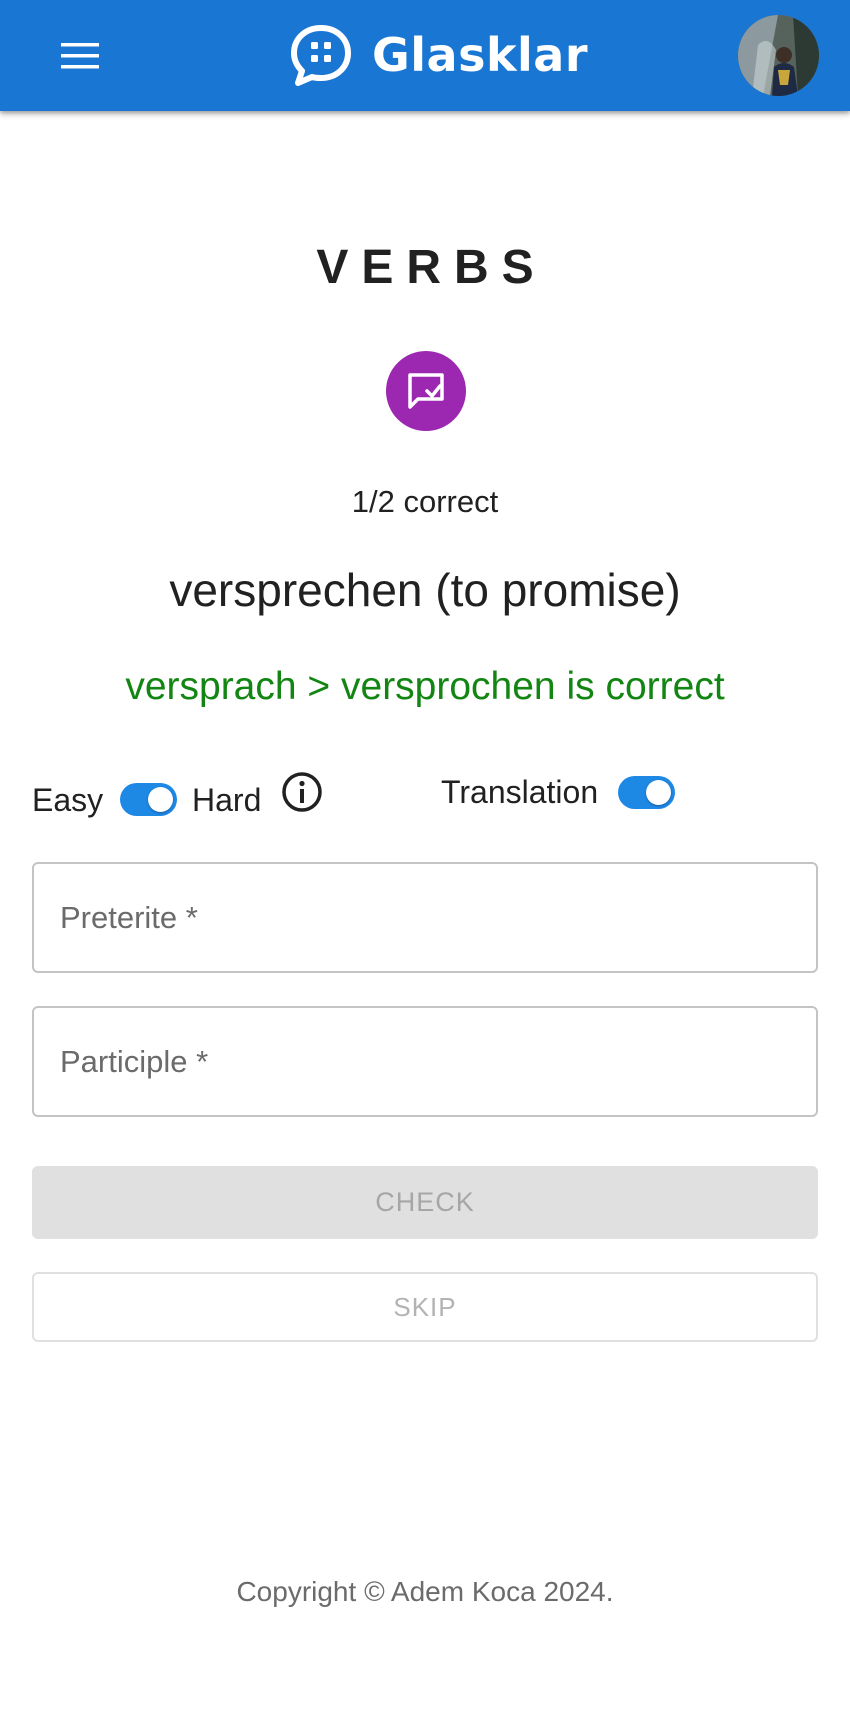  I want to click on translation-label: Translation, so click(520, 792).